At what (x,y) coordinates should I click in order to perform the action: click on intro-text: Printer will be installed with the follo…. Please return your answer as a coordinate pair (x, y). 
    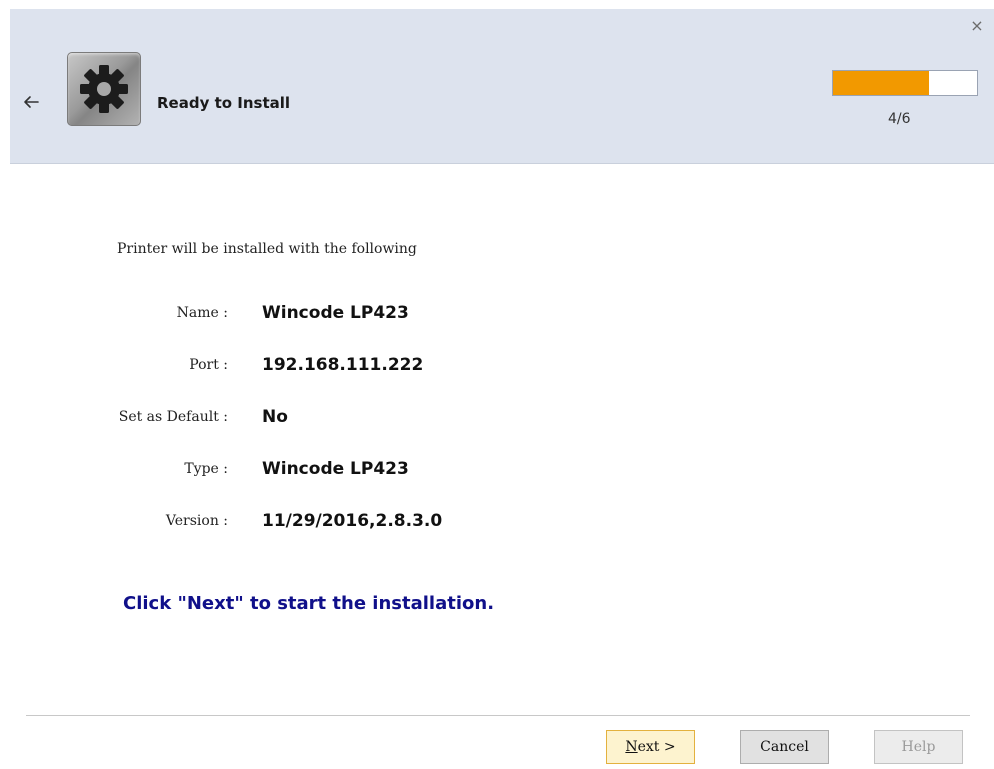
    Looking at the image, I should click on (267, 249).